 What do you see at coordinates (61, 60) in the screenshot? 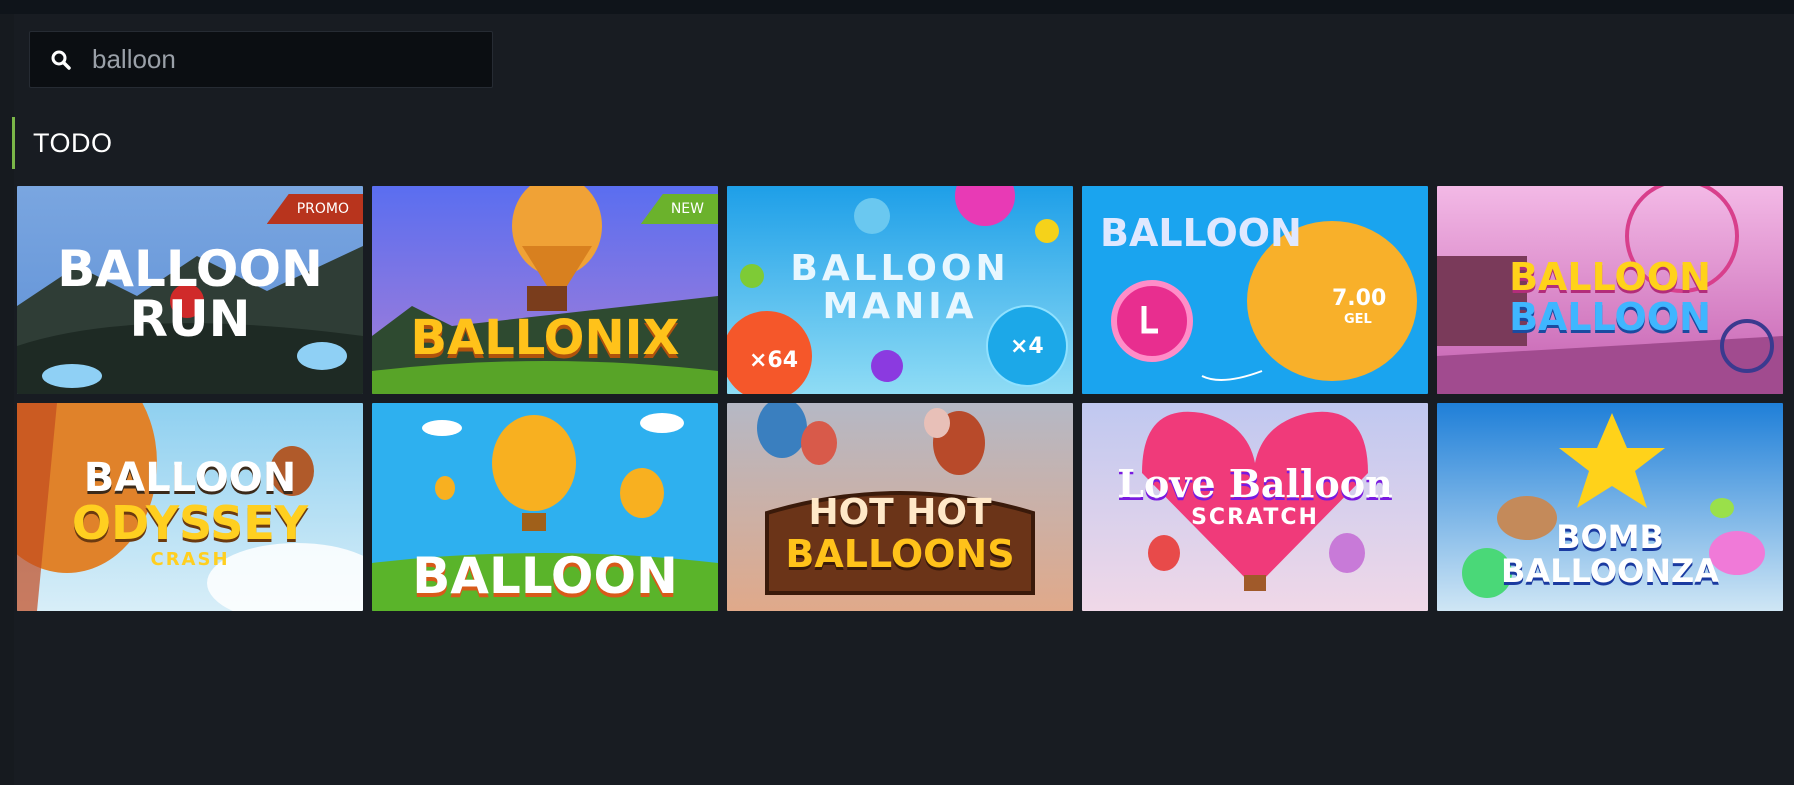
I see `search-icon` at bounding box center [61, 60].